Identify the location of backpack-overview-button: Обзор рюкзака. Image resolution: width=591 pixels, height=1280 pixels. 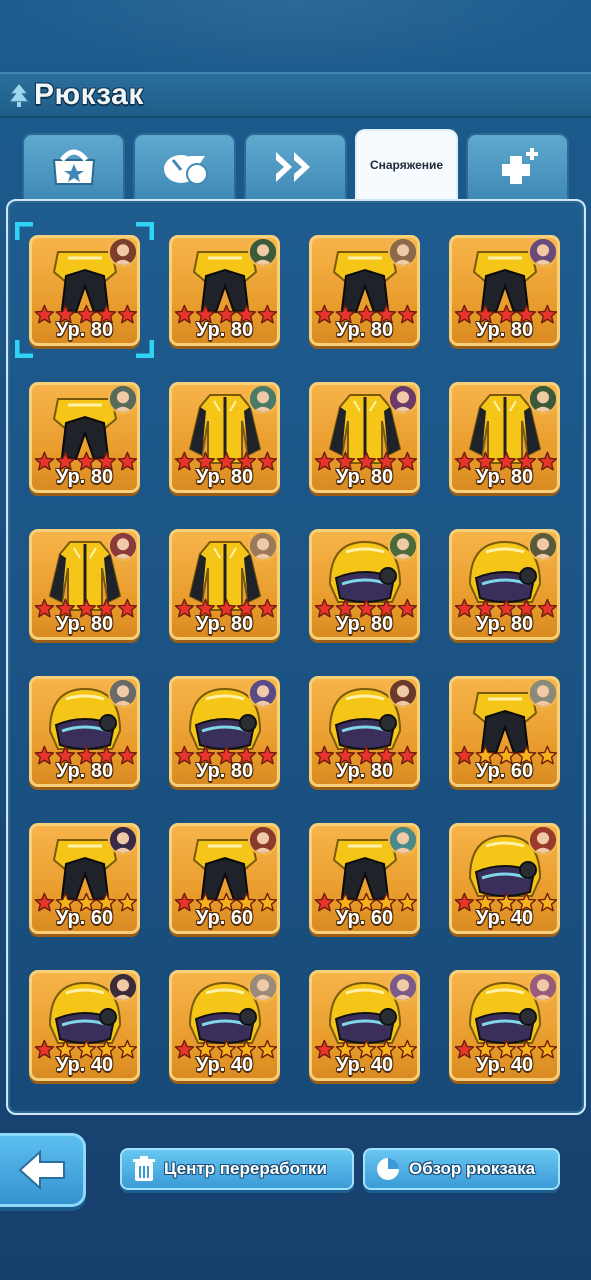
(461, 1169).